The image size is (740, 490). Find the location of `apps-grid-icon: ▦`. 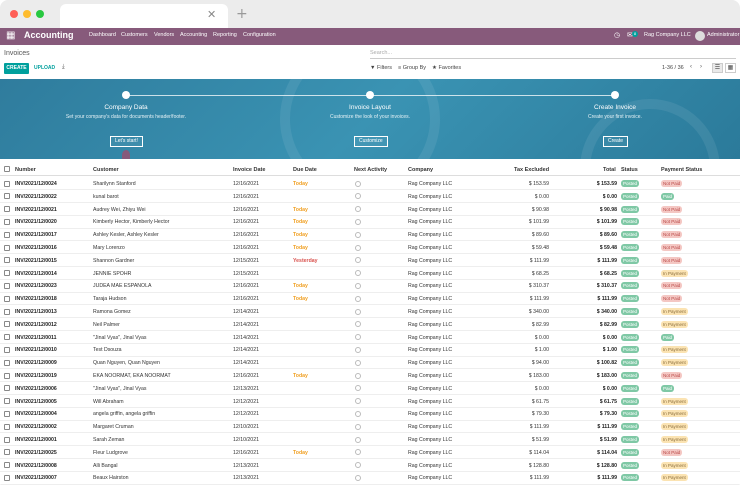

apps-grid-icon: ▦ is located at coordinates (10, 35).